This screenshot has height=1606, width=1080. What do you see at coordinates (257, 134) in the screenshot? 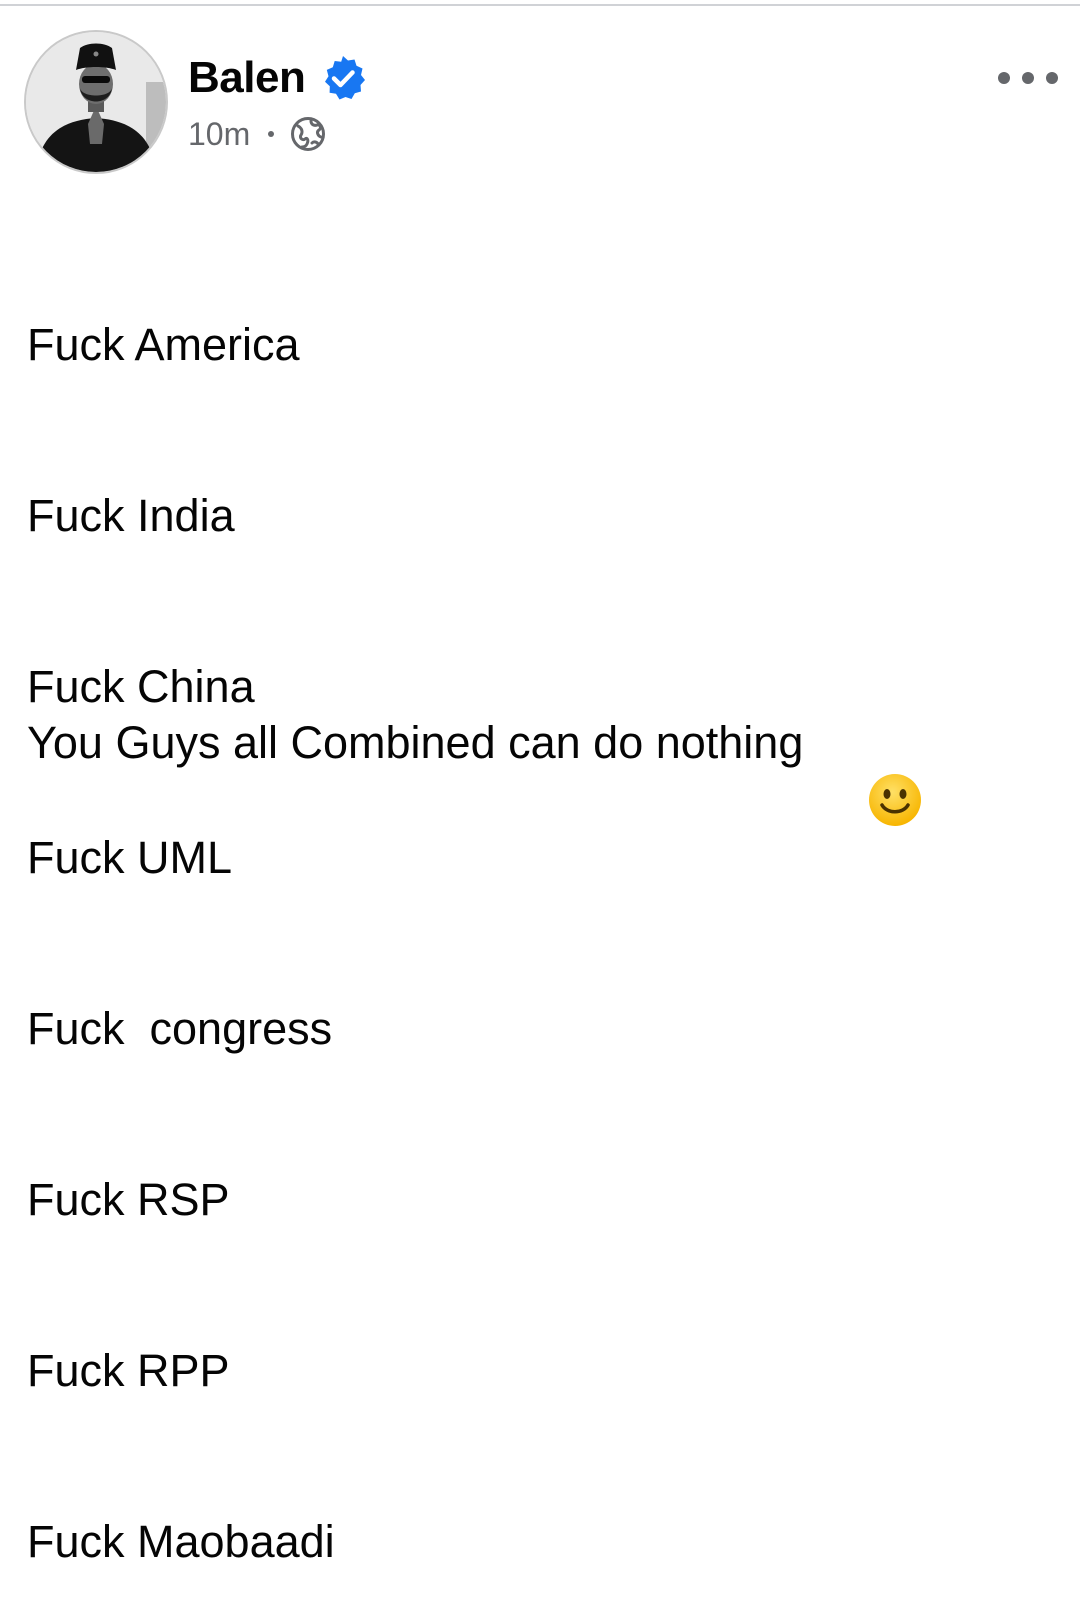
I see `post-meta: 10m` at bounding box center [257, 134].